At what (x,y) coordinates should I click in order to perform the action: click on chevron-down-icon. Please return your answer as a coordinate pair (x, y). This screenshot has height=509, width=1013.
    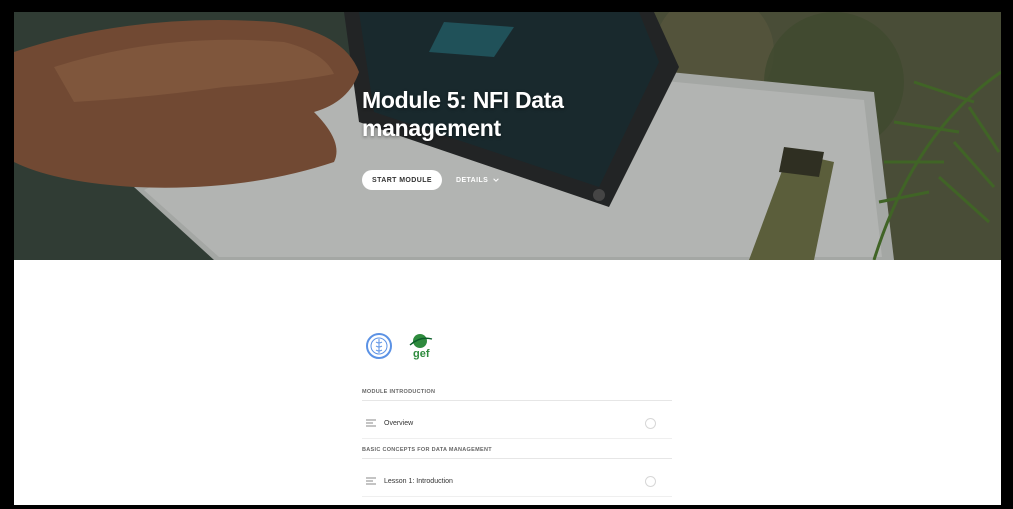
    Looking at the image, I should click on (496, 180).